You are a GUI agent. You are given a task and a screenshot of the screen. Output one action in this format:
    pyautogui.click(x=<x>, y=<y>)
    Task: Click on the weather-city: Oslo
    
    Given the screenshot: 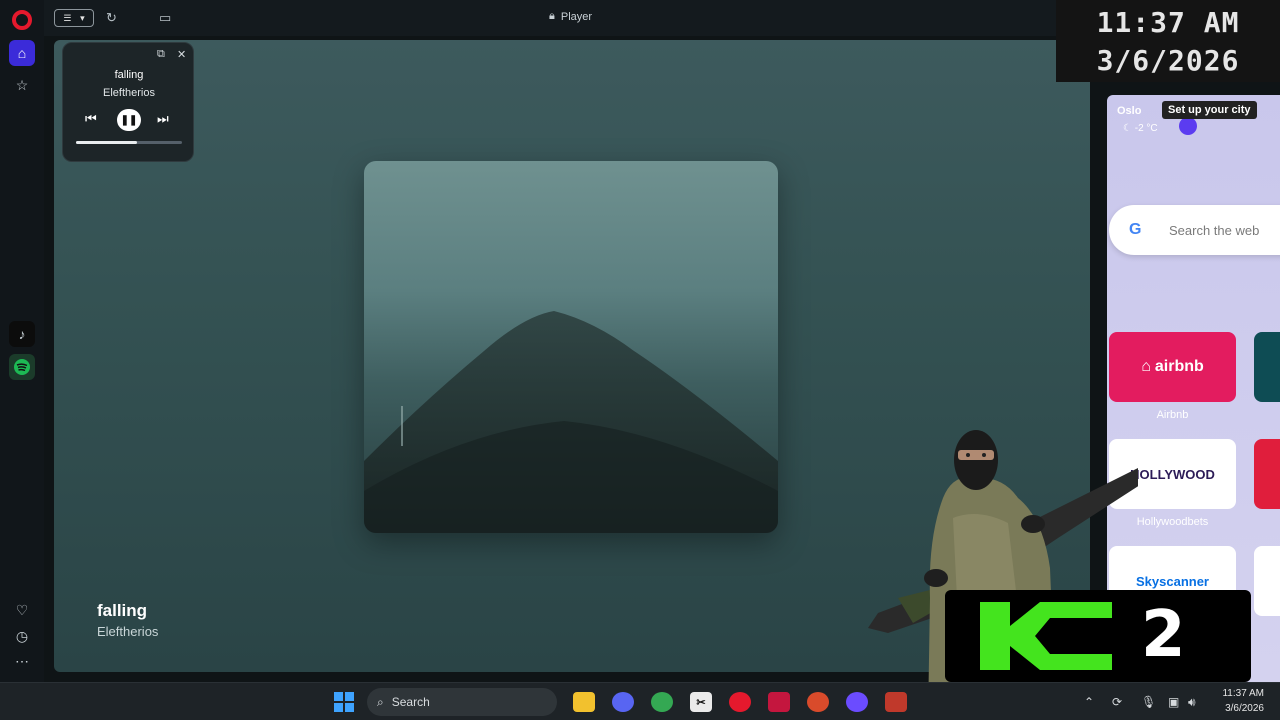 What is the action you would take?
    pyautogui.click(x=1129, y=111)
    